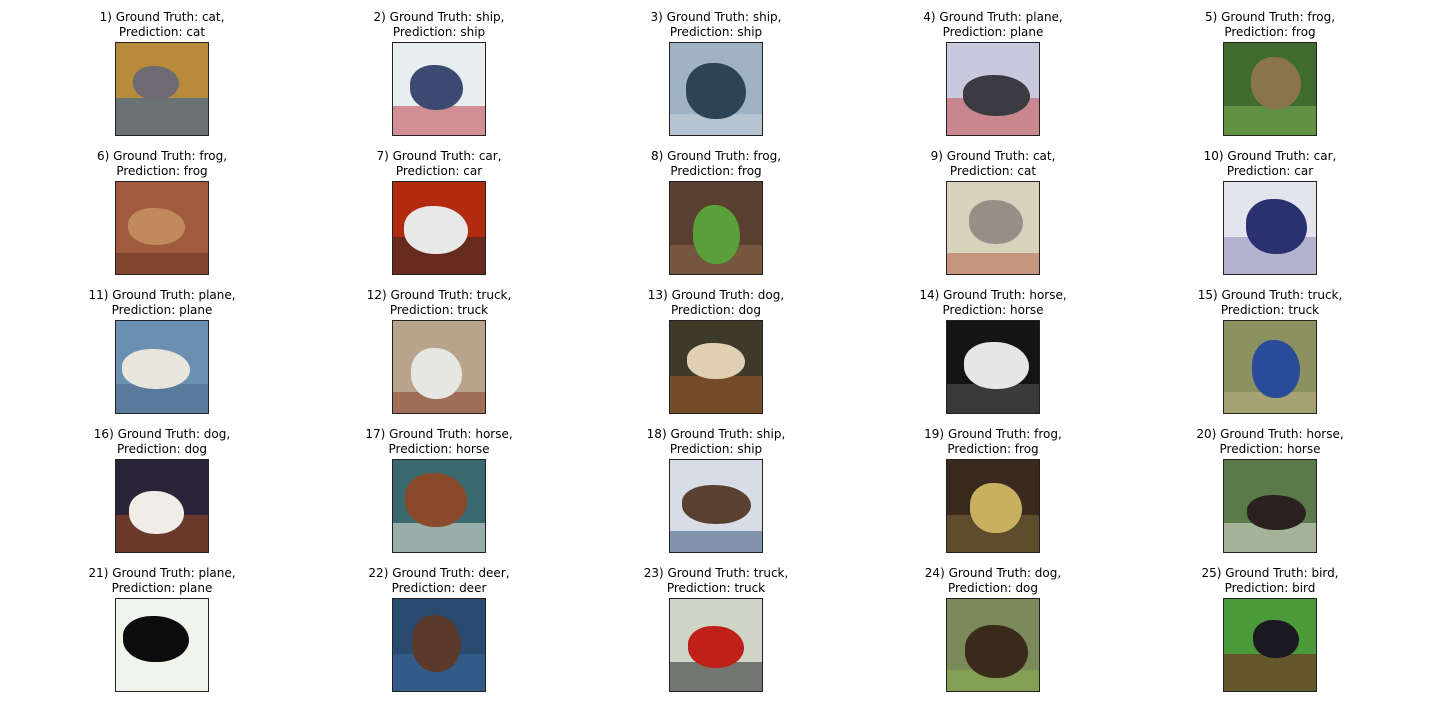 This screenshot has height=720, width=1440. What do you see at coordinates (1270, 69) in the screenshot?
I see `sample-cell: 5) Ground Truth: frog, Prediction: frog` at bounding box center [1270, 69].